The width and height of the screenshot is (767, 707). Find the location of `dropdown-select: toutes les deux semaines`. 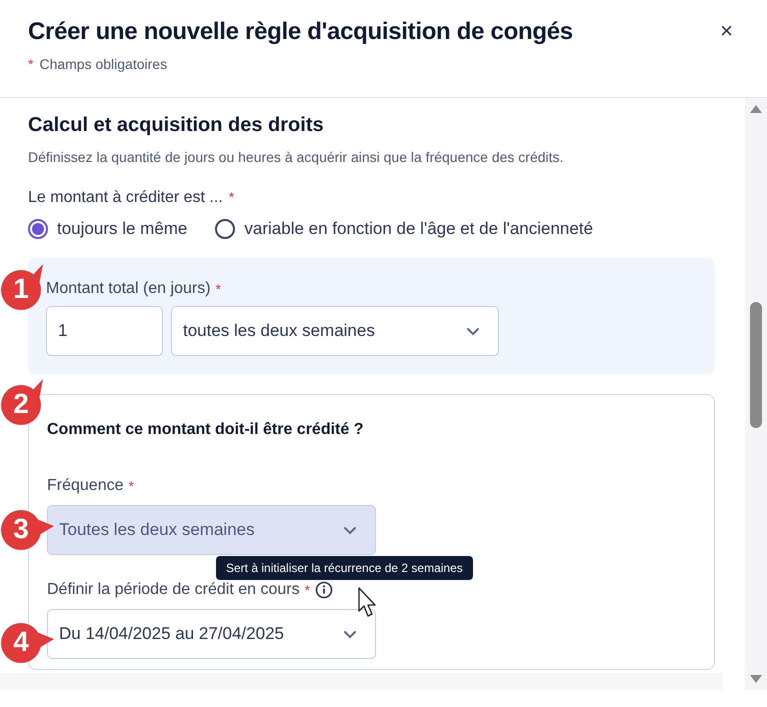

dropdown-select: toutes les deux semaines is located at coordinates (335, 331).